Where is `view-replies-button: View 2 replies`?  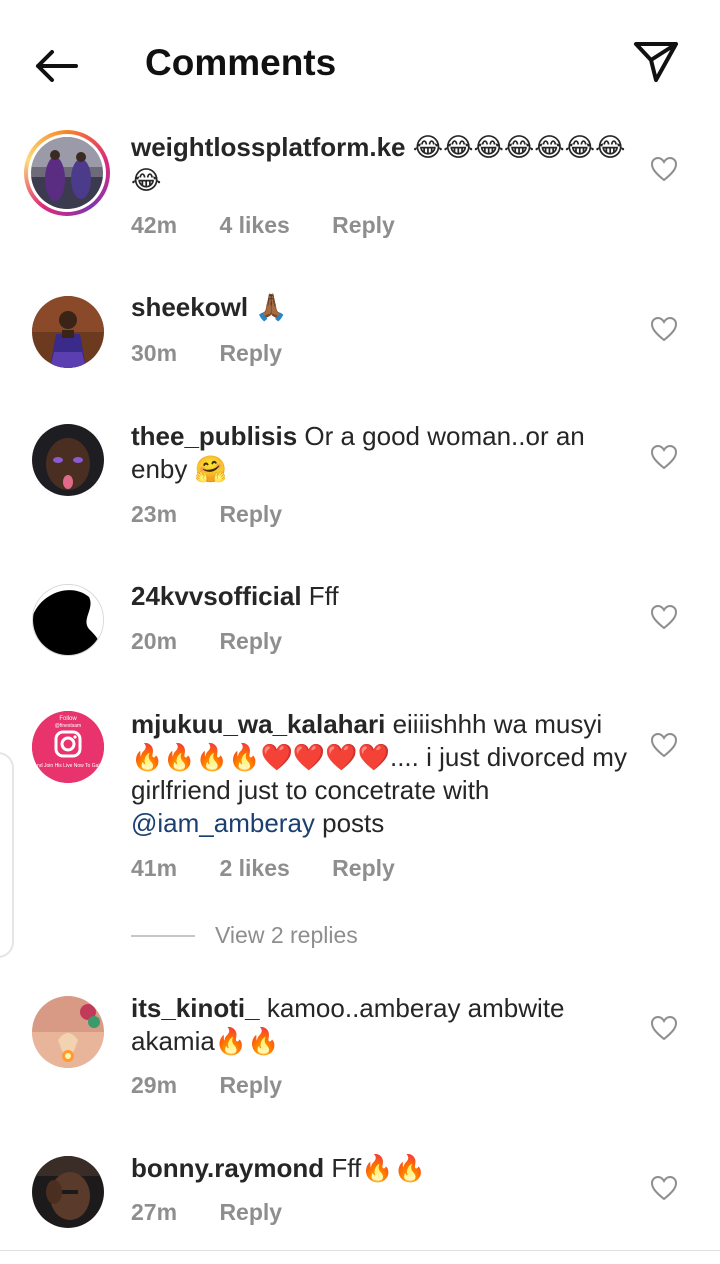
view-replies-button: View 2 replies is located at coordinates (244, 937).